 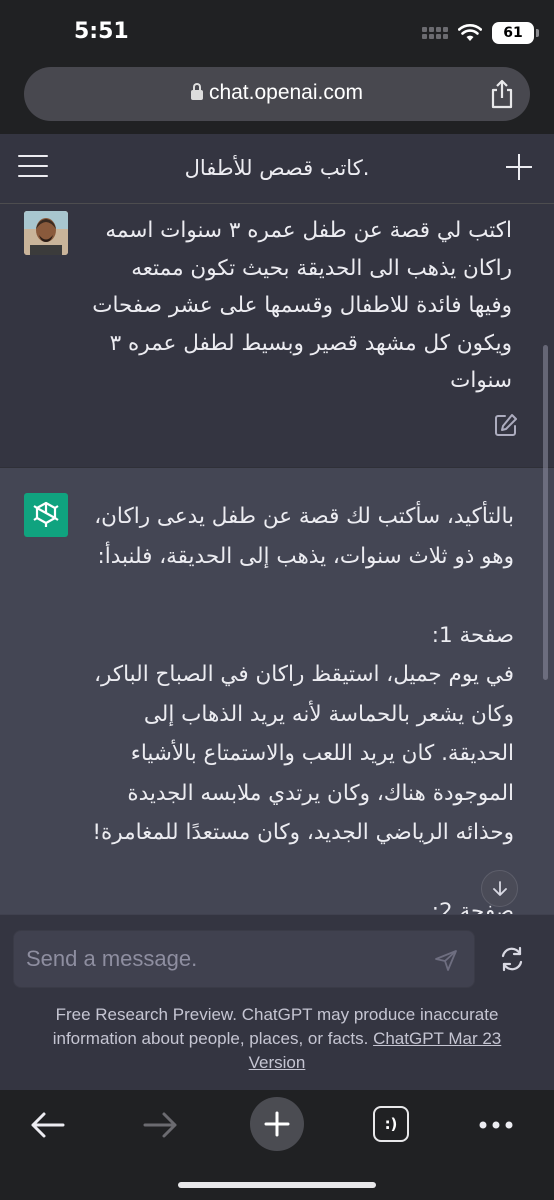 I want to click on chat-title: .كاتب قصص للأطفال, so click(x=277, y=168).